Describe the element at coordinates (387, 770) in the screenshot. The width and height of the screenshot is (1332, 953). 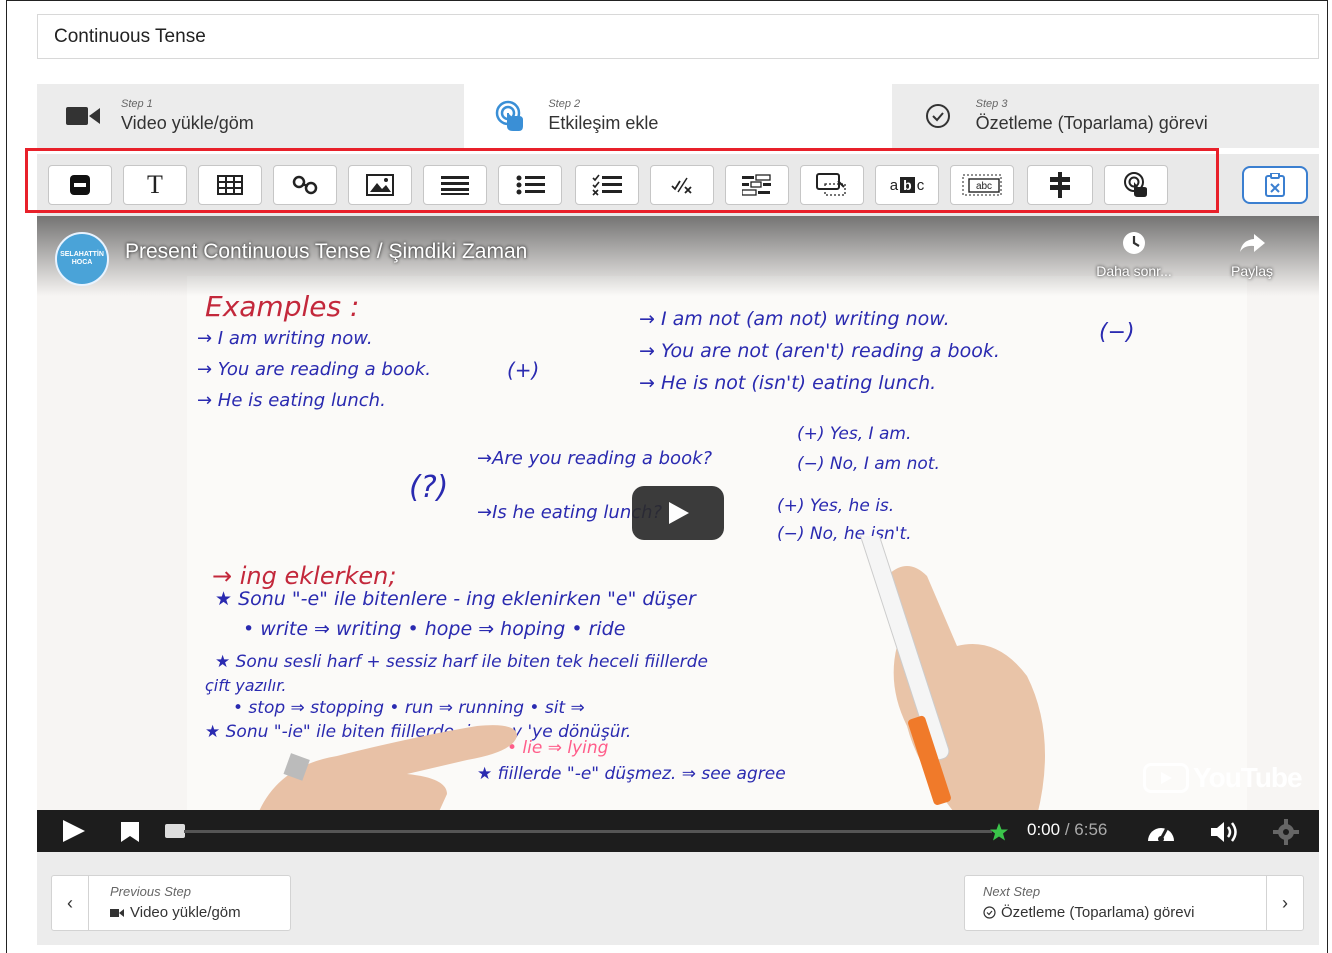
I see `left-hand-image` at that location.